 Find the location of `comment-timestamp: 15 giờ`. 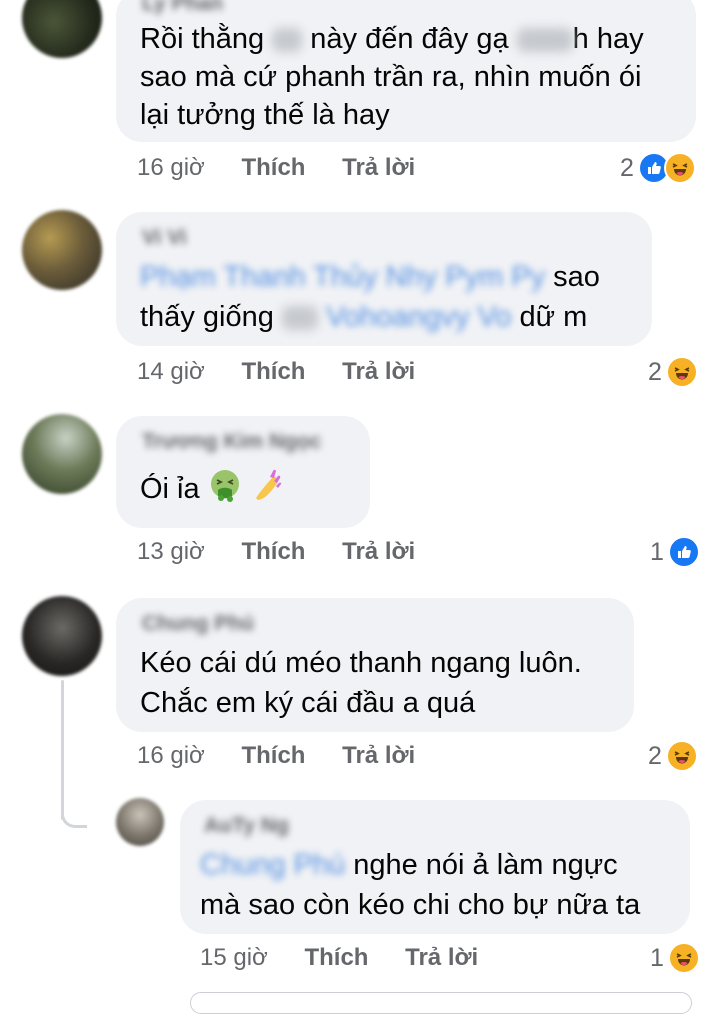

comment-timestamp: 15 giờ is located at coordinates (234, 958).